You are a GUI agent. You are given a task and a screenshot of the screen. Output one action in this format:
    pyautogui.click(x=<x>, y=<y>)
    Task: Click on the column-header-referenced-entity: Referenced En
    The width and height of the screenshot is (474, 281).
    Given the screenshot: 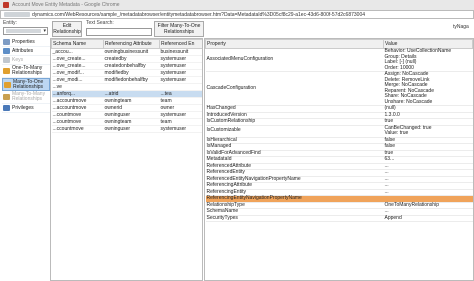 What is the action you would take?
    pyautogui.click(x=180, y=44)
    